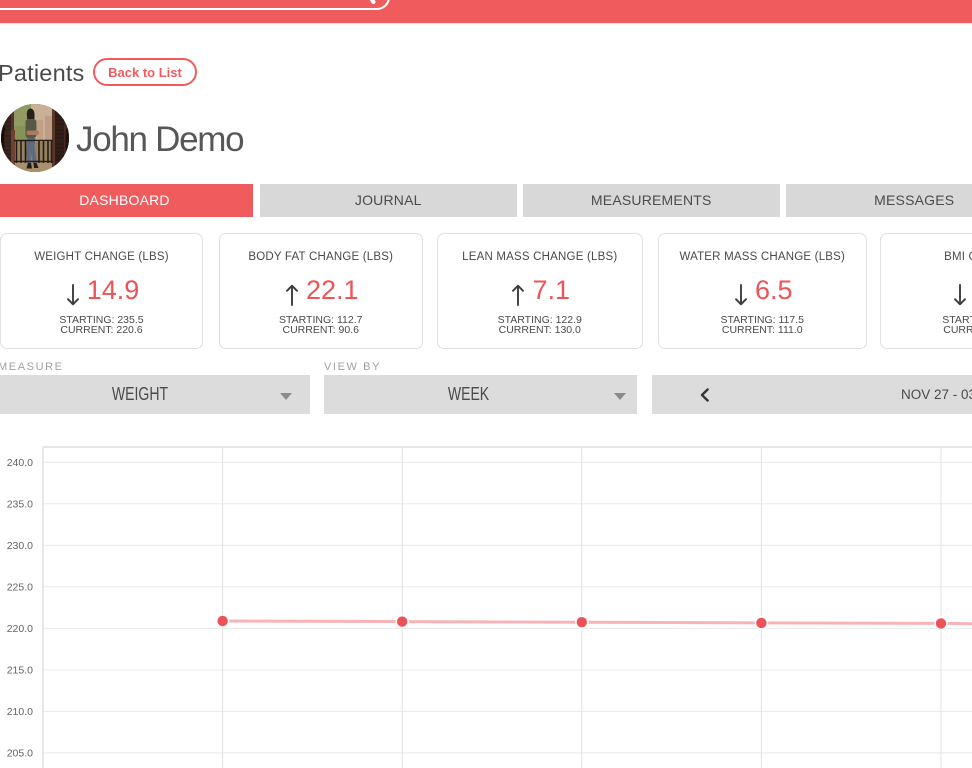 The image size is (972, 768). I want to click on svg-text: 210.0, so click(20, 712).